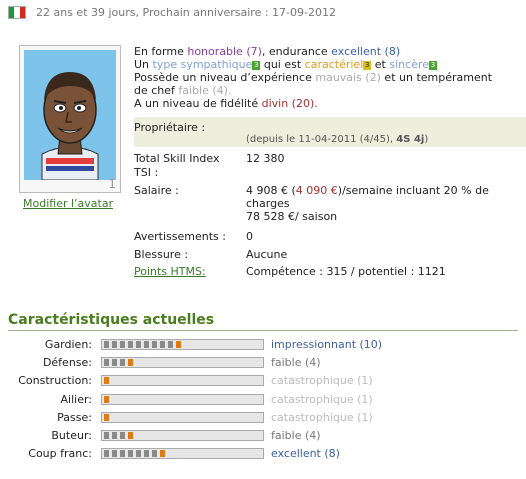 This screenshot has height=479, width=526. What do you see at coordinates (346, 271) in the screenshot?
I see `htms-value: Compétence : 315 / potentiel : 1121` at bounding box center [346, 271].